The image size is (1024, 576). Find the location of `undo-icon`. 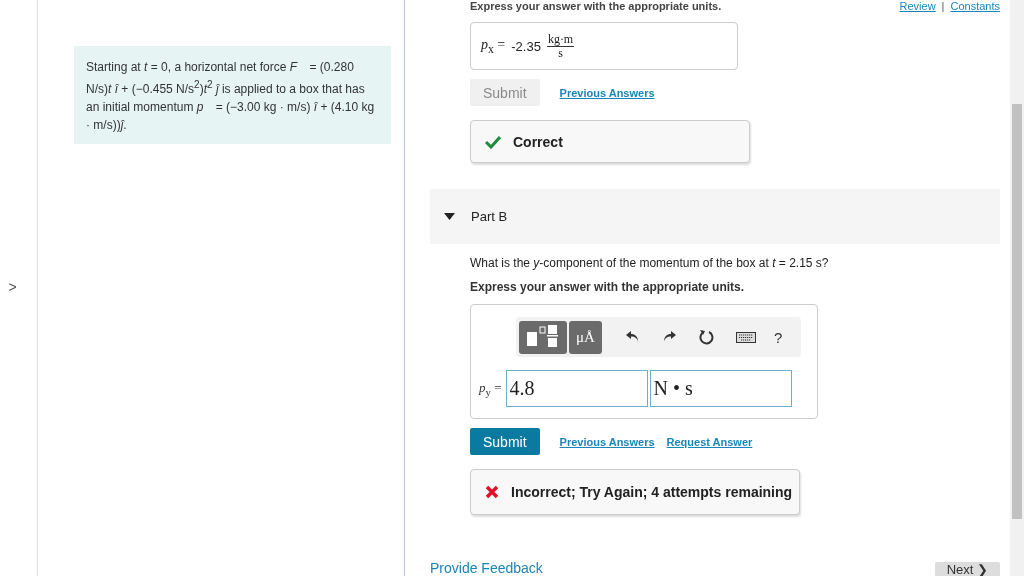

undo-icon is located at coordinates (633, 337).